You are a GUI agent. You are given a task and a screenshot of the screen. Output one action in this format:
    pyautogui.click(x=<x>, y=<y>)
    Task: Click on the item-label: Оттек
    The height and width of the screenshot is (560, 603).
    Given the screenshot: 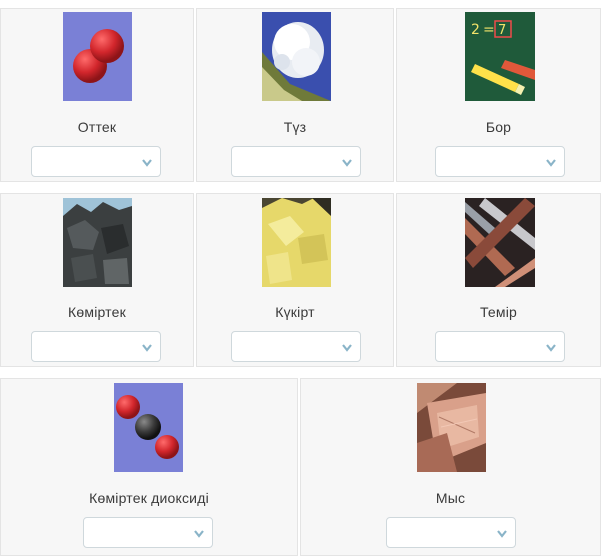 What is the action you would take?
    pyautogui.click(x=97, y=127)
    